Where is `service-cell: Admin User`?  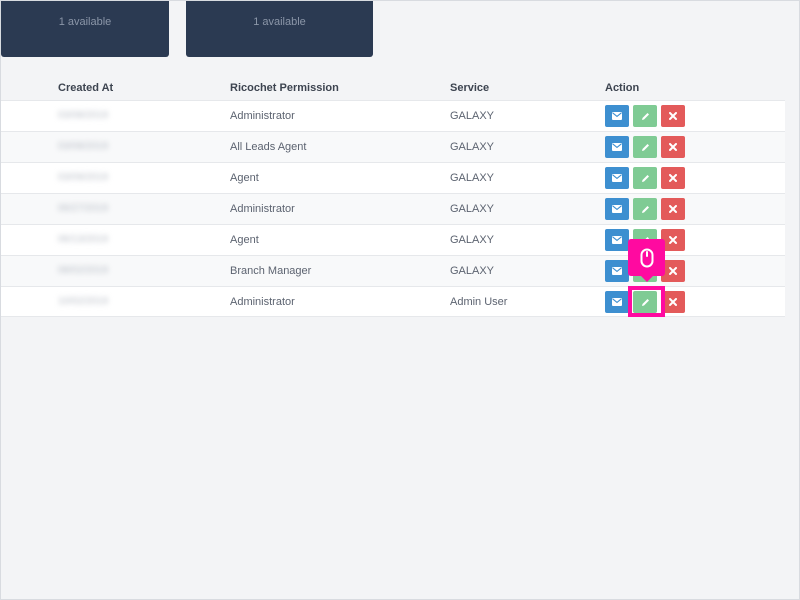
service-cell: Admin User is located at coordinates (479, 302).